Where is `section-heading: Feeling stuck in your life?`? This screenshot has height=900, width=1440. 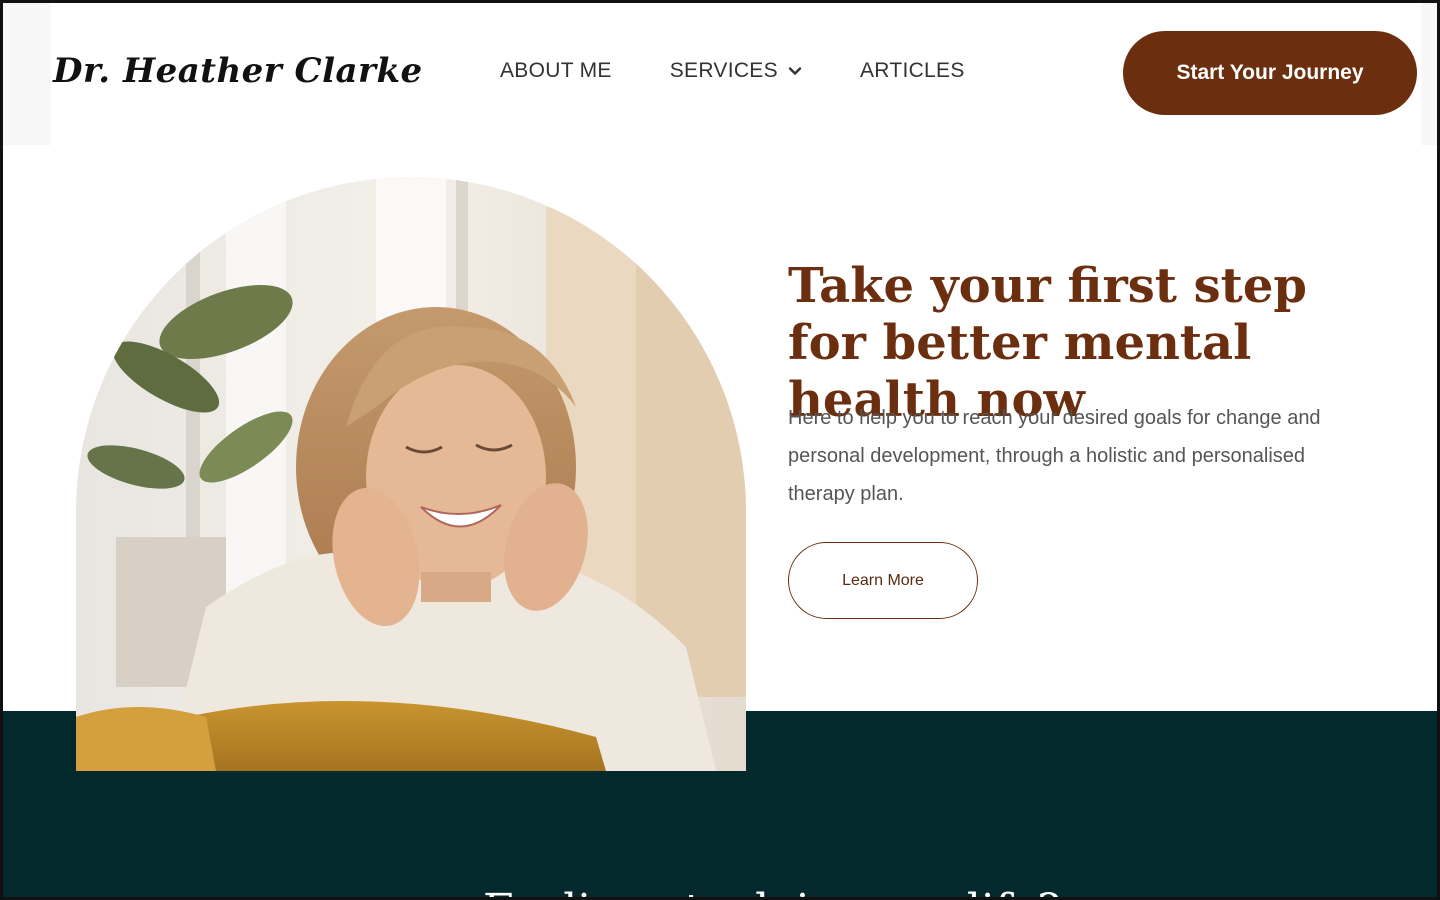 section-heading: Feeling stuck in your life? is located at coordinates (772, 891).